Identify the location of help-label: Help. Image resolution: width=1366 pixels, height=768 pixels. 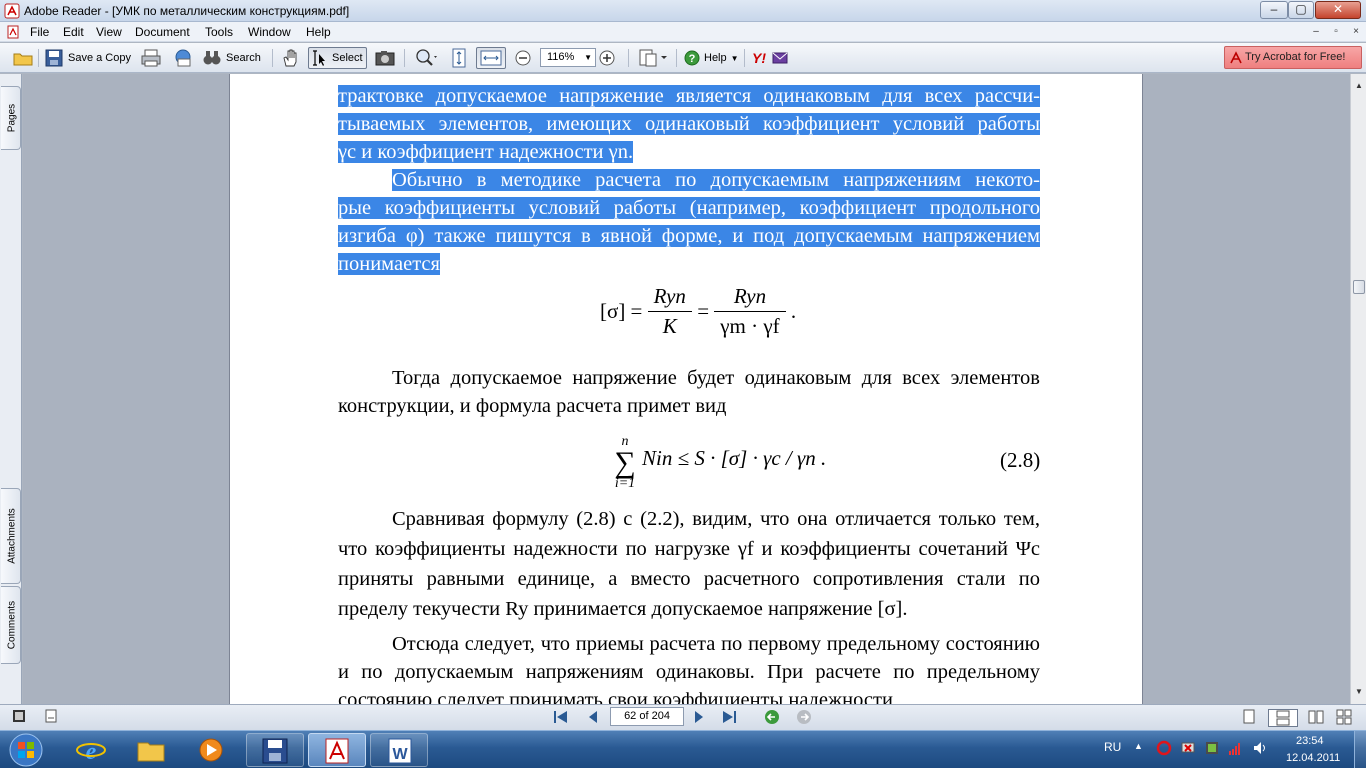
(715, 58).